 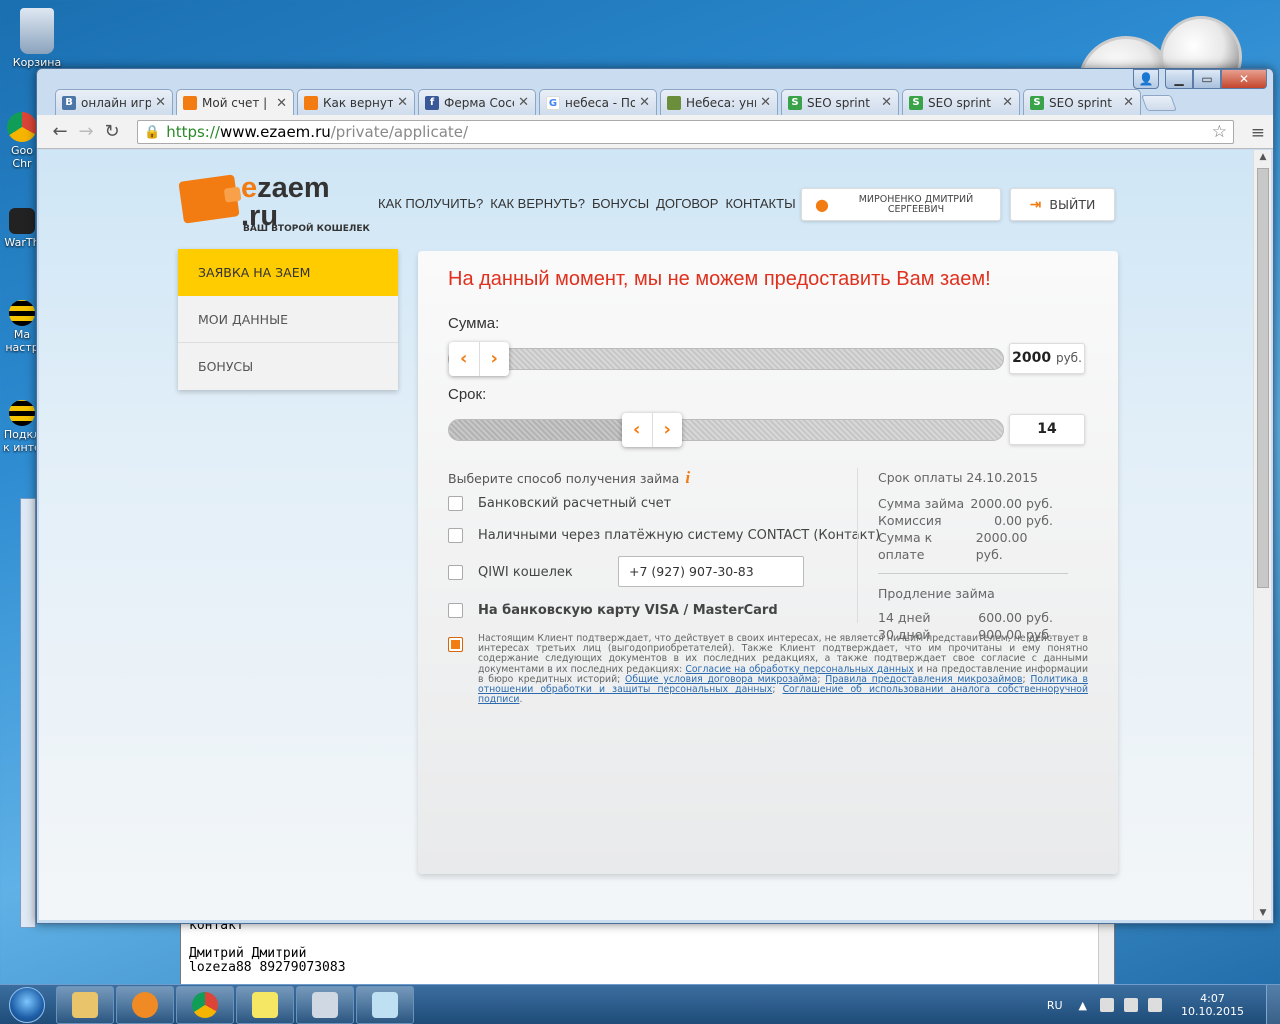 I want to click on scrollbar-thumb, so click(x=1263, y=378).